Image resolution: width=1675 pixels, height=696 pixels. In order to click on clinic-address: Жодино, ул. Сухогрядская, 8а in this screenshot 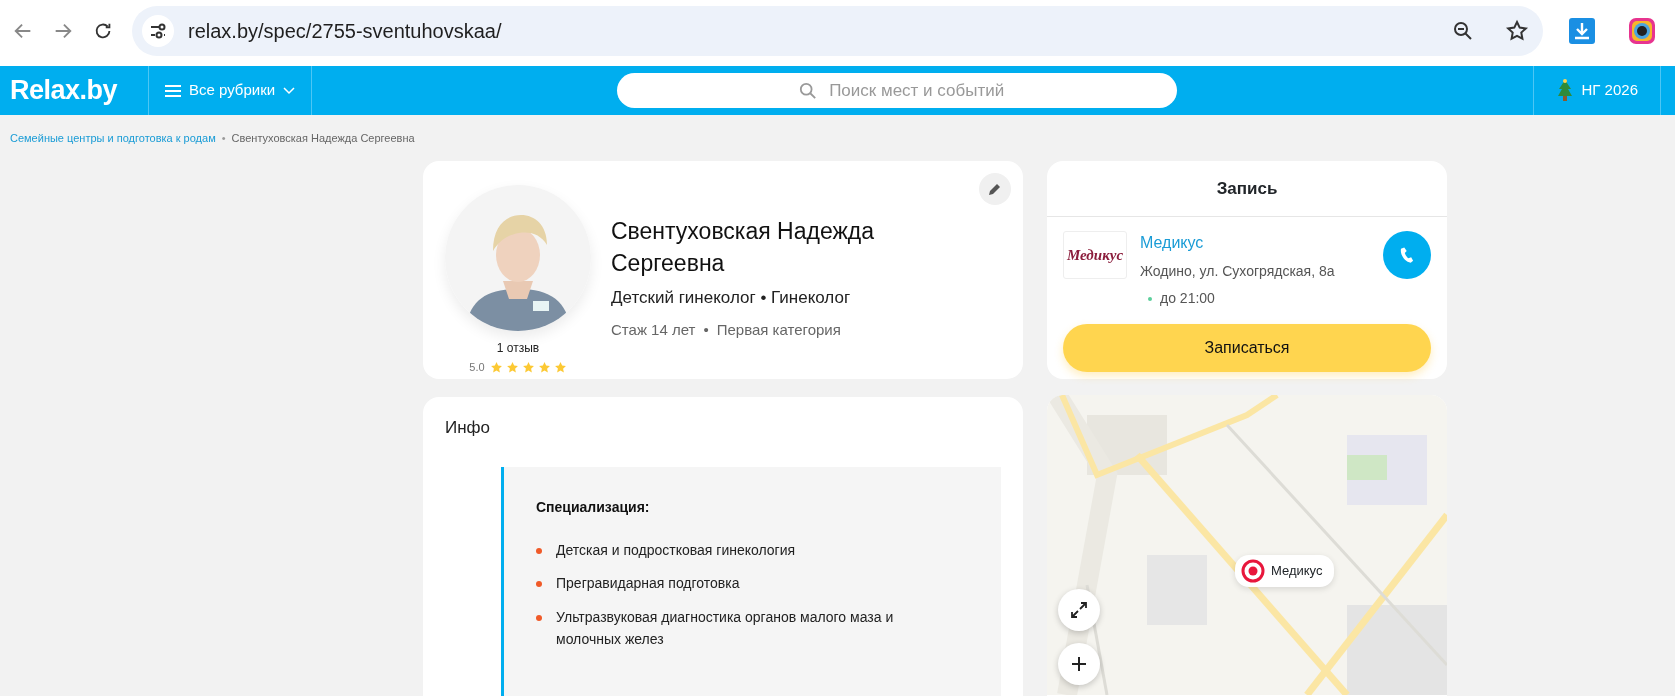, I will do `click(1237, 271)`.